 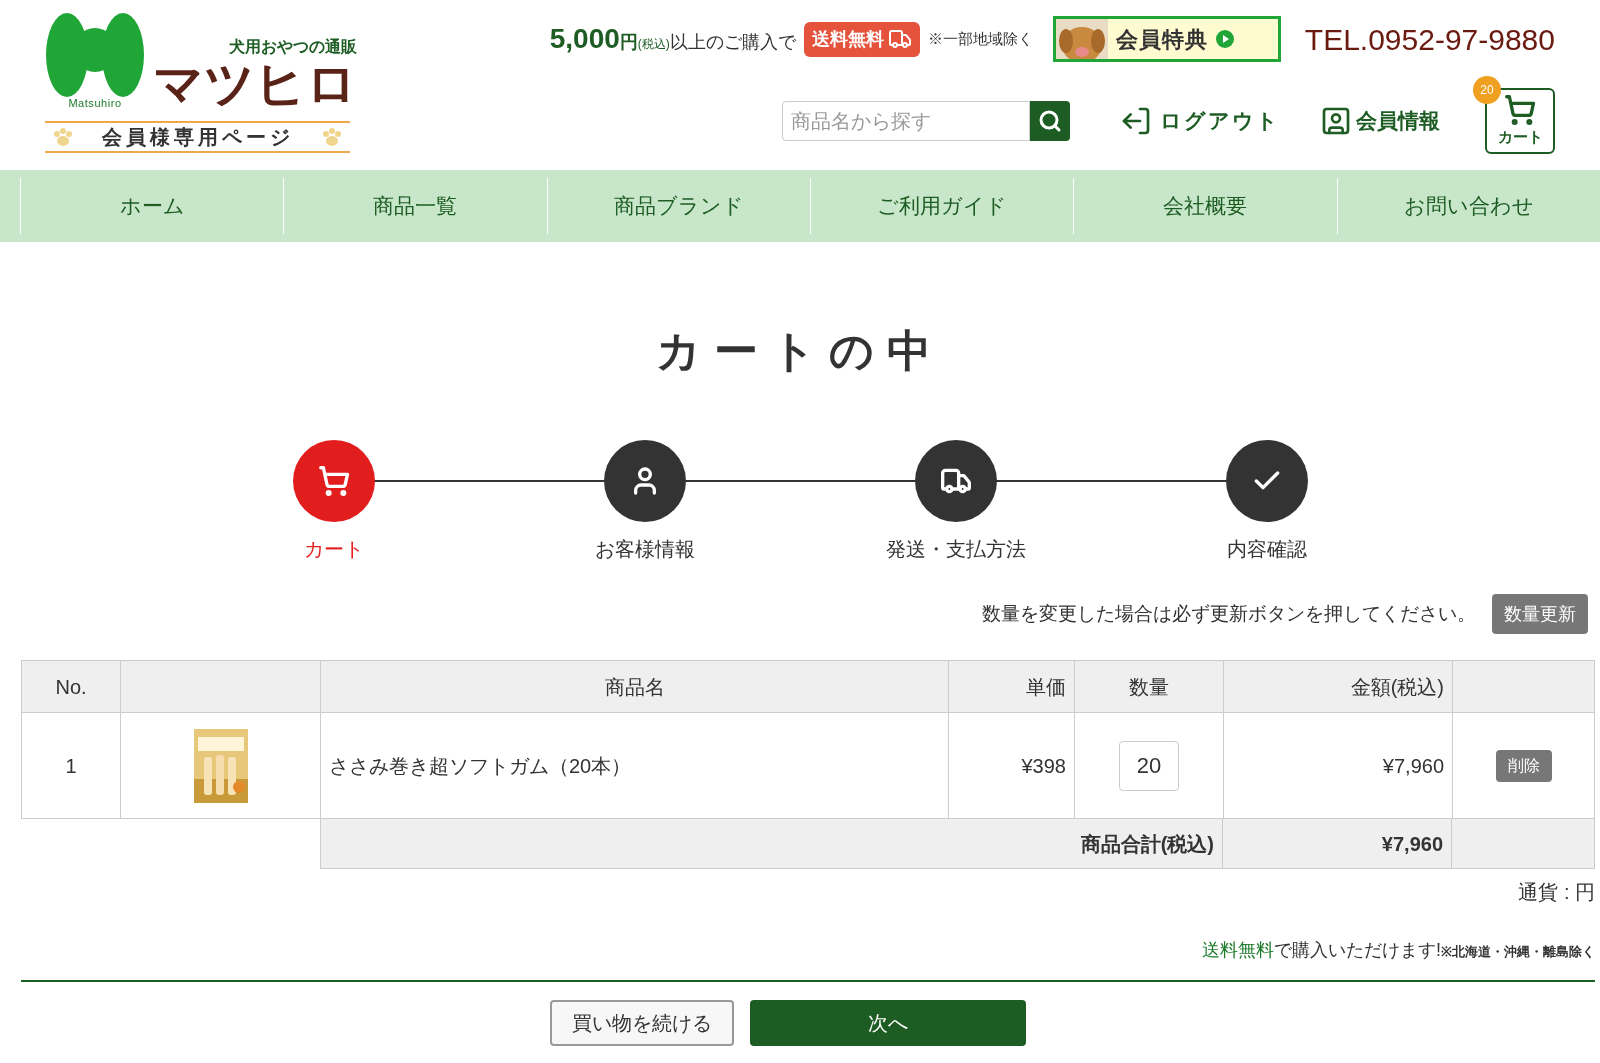 I want to click on search-field: 商品名から探す, so click(x=905, y=121).